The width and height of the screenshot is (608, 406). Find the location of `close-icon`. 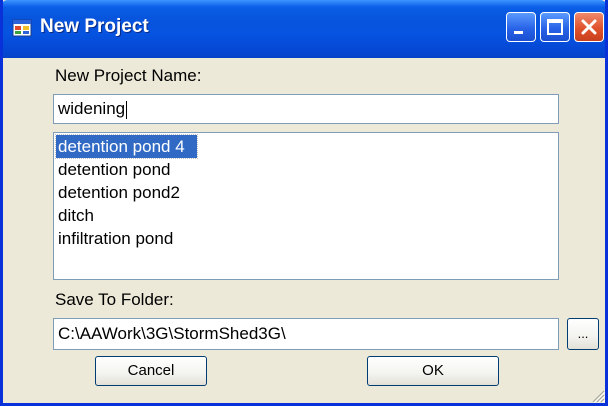

close-icon is located at coordinates (589, 27).